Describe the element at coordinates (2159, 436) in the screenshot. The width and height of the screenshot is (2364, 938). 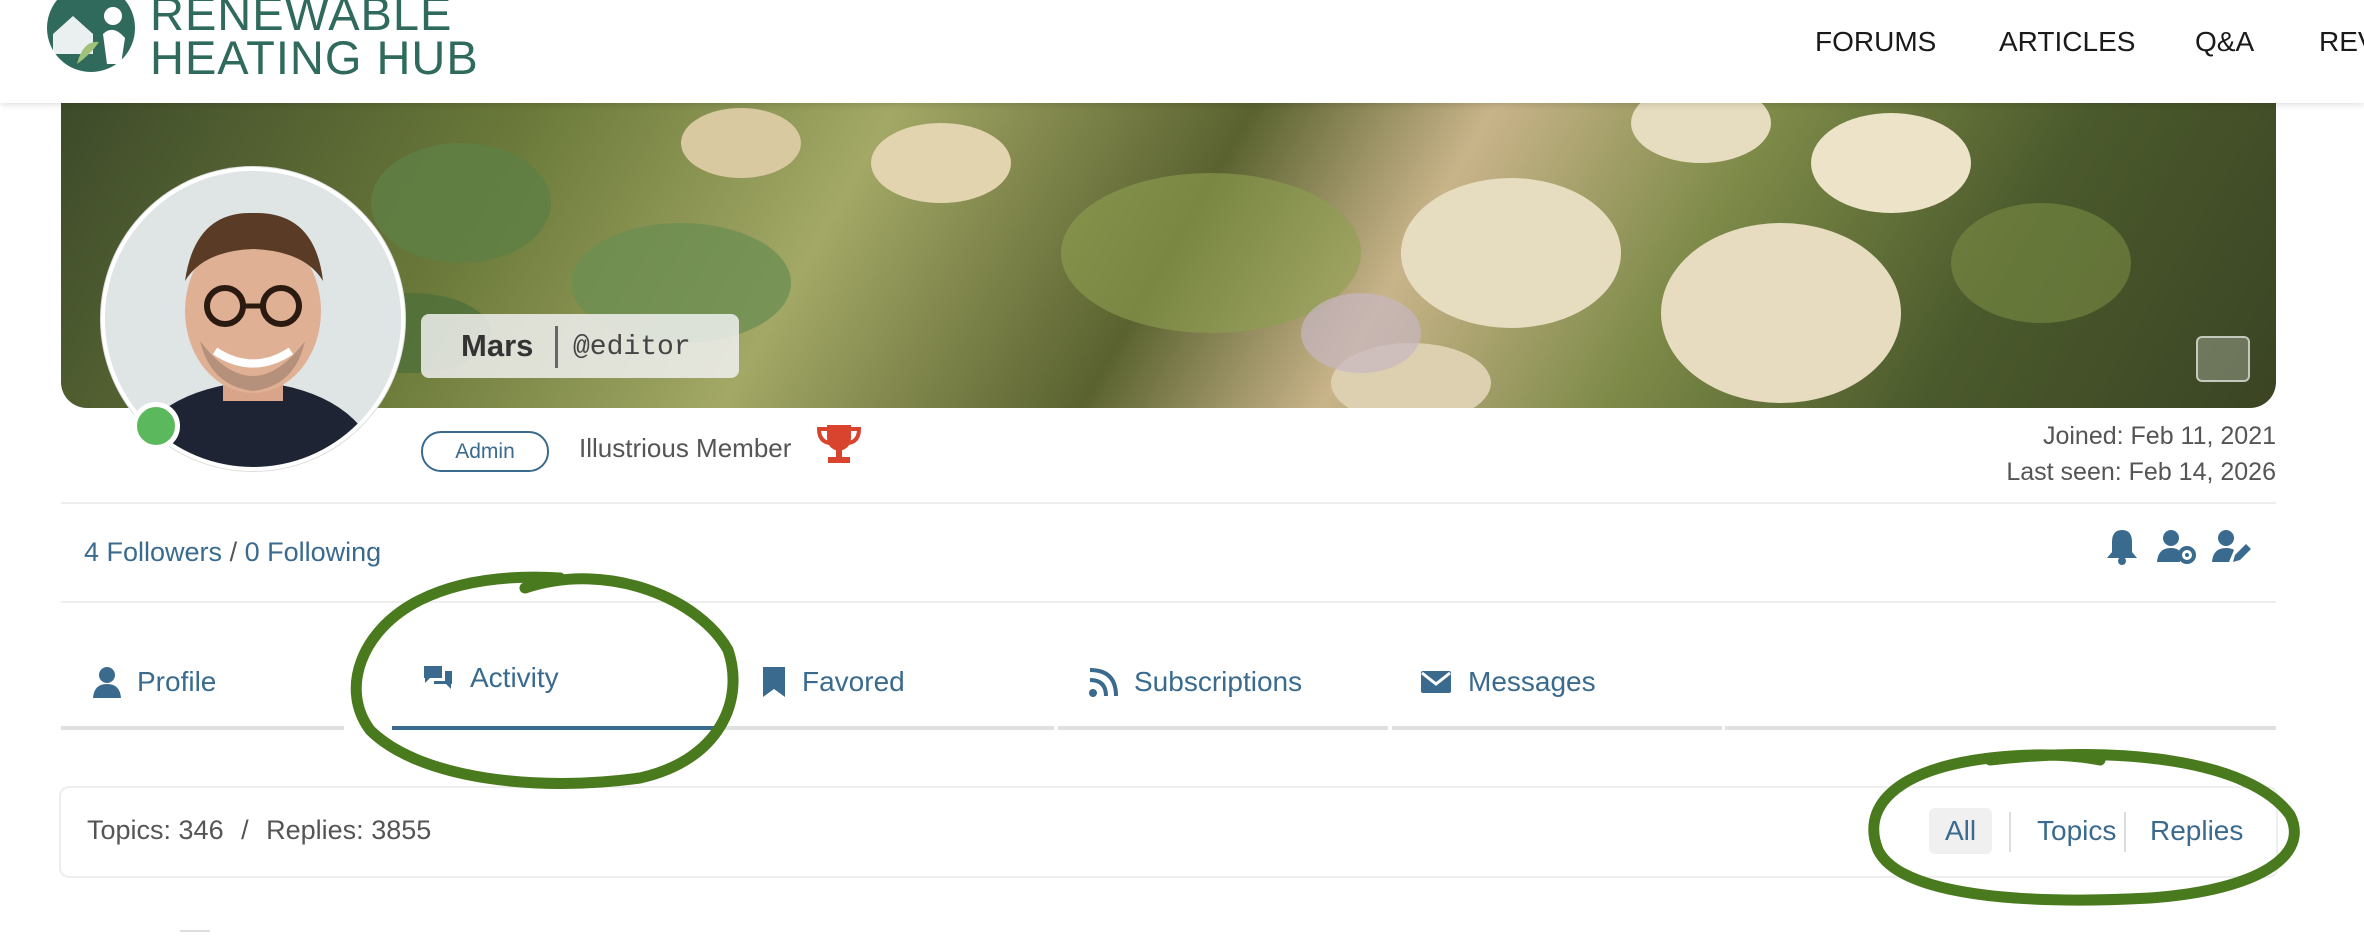
I see `joined-date: Joined: Feb 11, 2021` at that location.